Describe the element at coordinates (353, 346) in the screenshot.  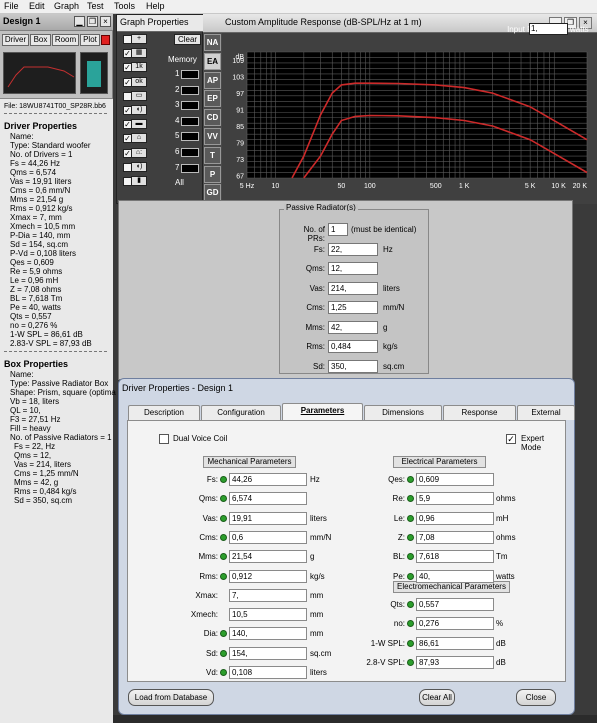
I see `pr-field-input: 0,484` at that location.